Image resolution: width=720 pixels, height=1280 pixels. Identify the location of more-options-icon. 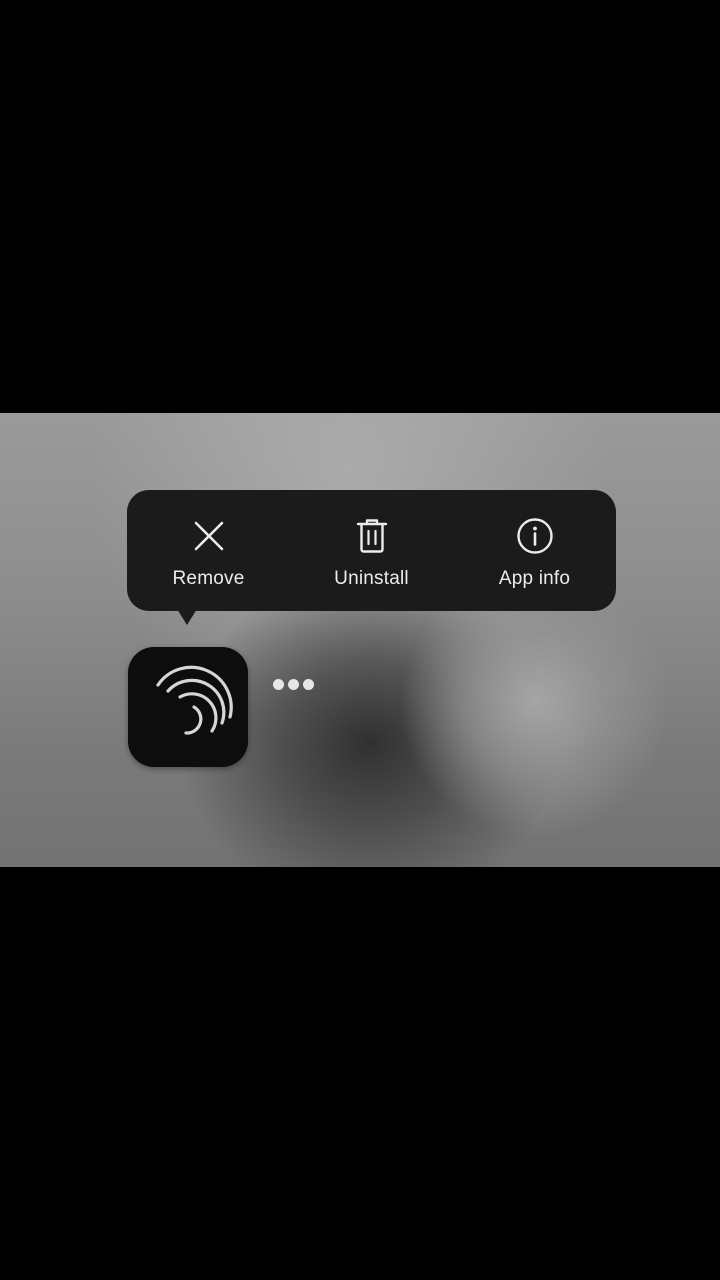
(293, 684).